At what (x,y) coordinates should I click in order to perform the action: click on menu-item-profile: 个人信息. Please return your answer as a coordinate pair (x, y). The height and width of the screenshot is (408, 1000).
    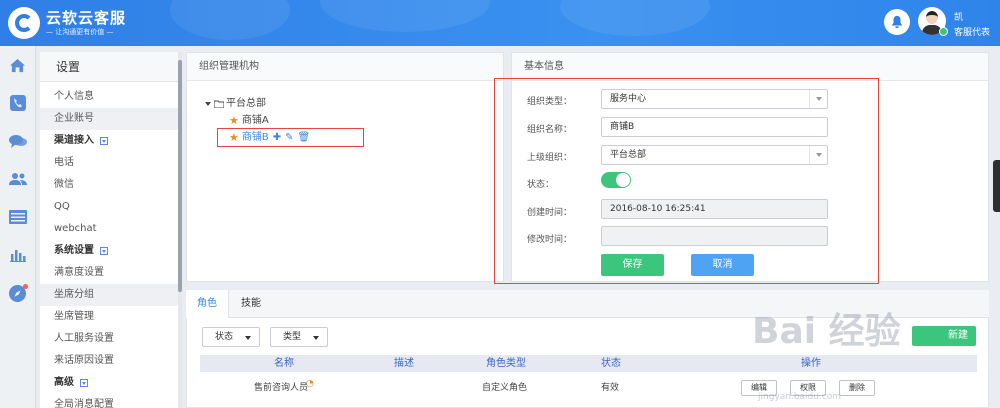
    Looking at the image, I should click on (110, 97).